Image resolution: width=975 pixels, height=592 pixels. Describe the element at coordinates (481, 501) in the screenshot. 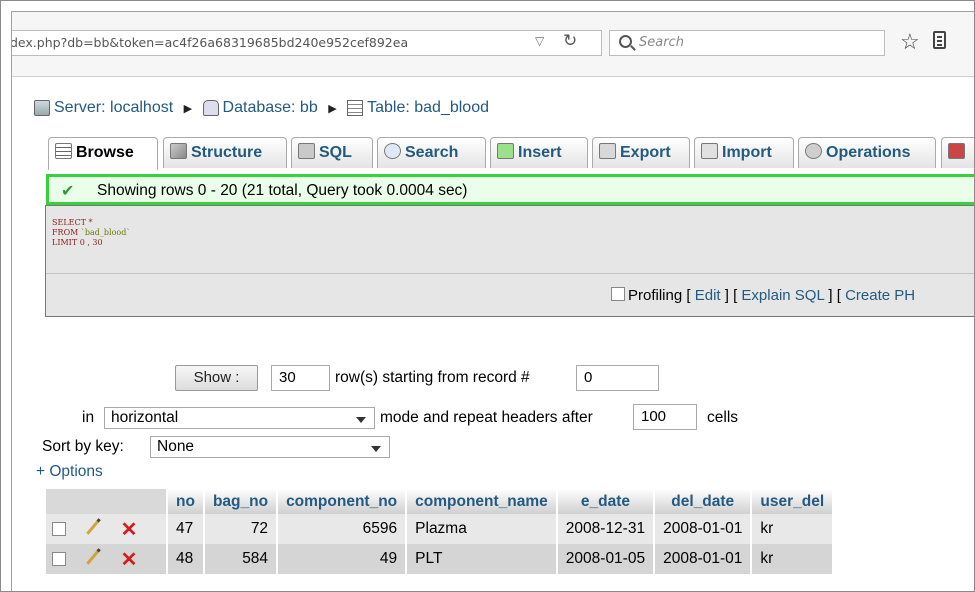

I see `column-header-component-name: component_name` at that location.